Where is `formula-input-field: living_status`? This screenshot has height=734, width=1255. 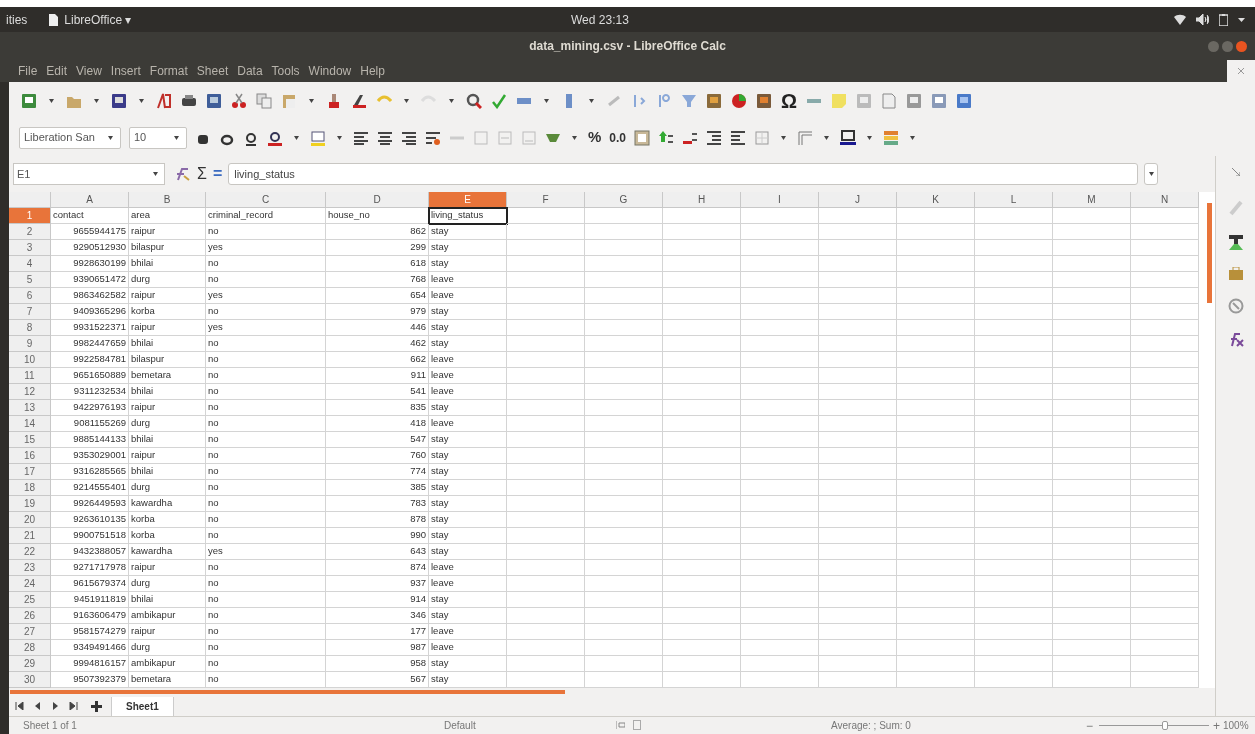
formula-input-field: living_status is located at coordinates (683, 174).